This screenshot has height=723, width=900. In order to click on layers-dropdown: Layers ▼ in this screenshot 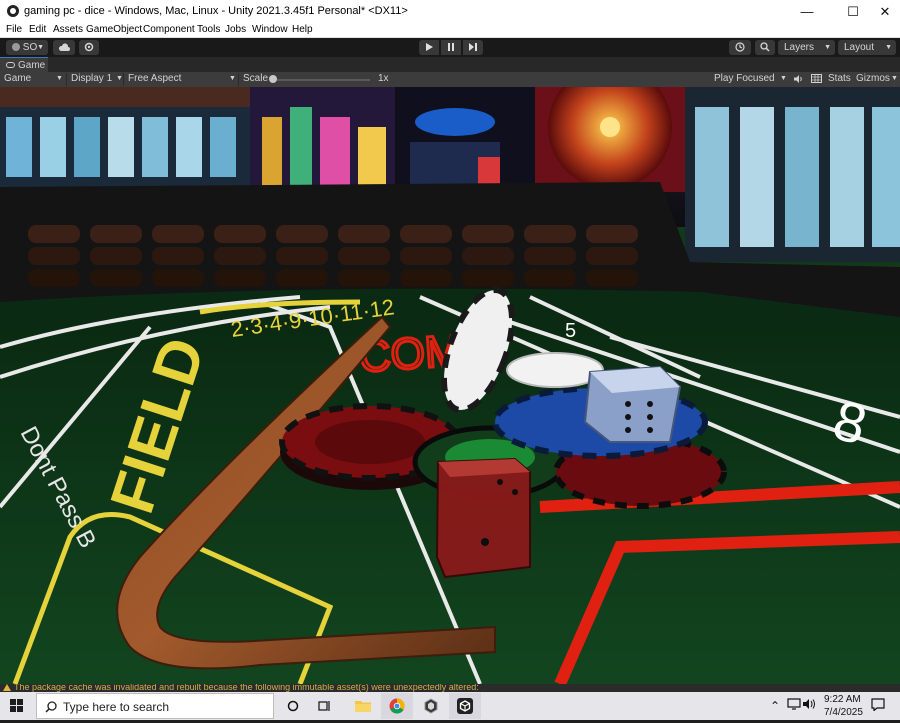, I will do `click(806, 47)`.